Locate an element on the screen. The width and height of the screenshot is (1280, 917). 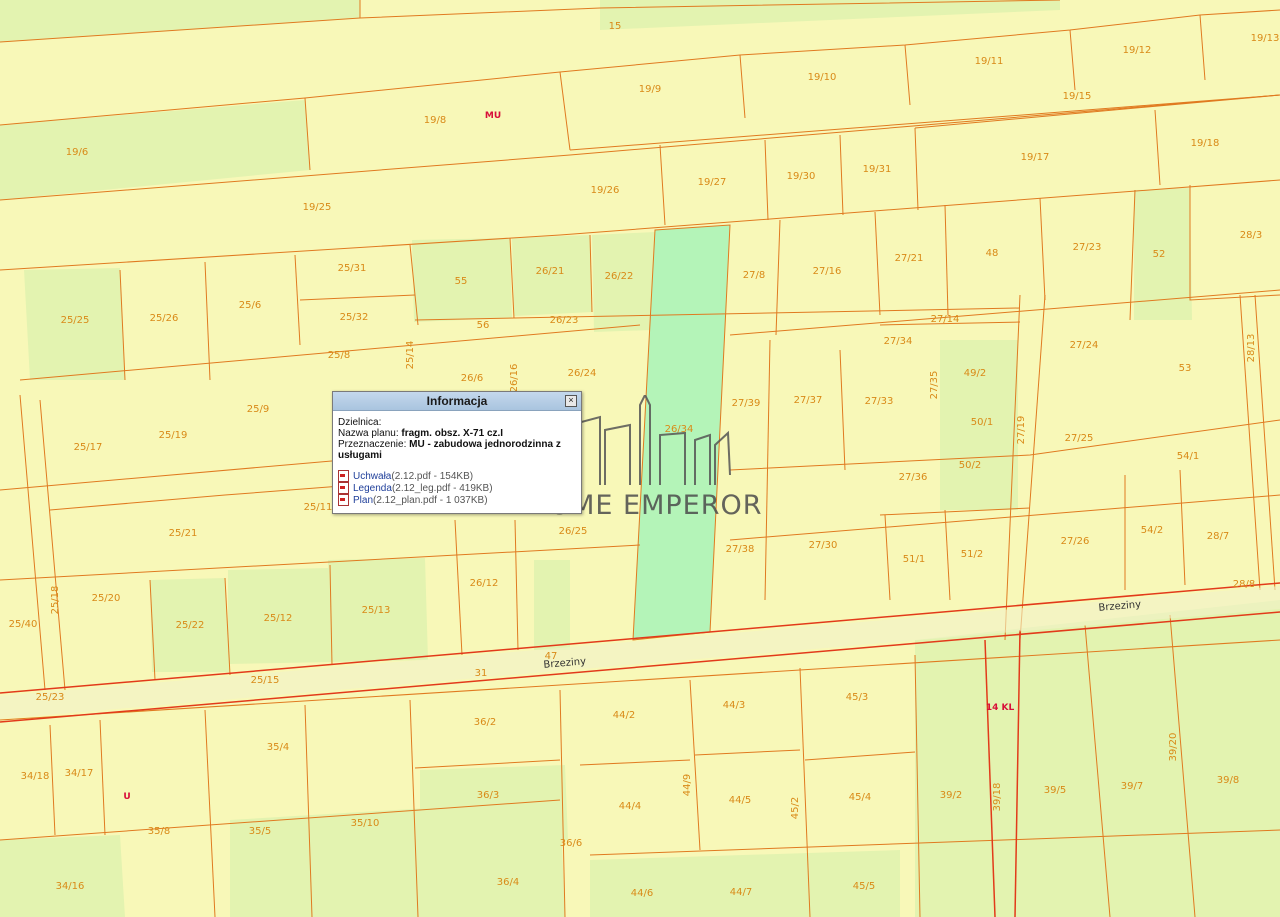
parcel-label: 39/20 is located at coordinates (1173, 747).